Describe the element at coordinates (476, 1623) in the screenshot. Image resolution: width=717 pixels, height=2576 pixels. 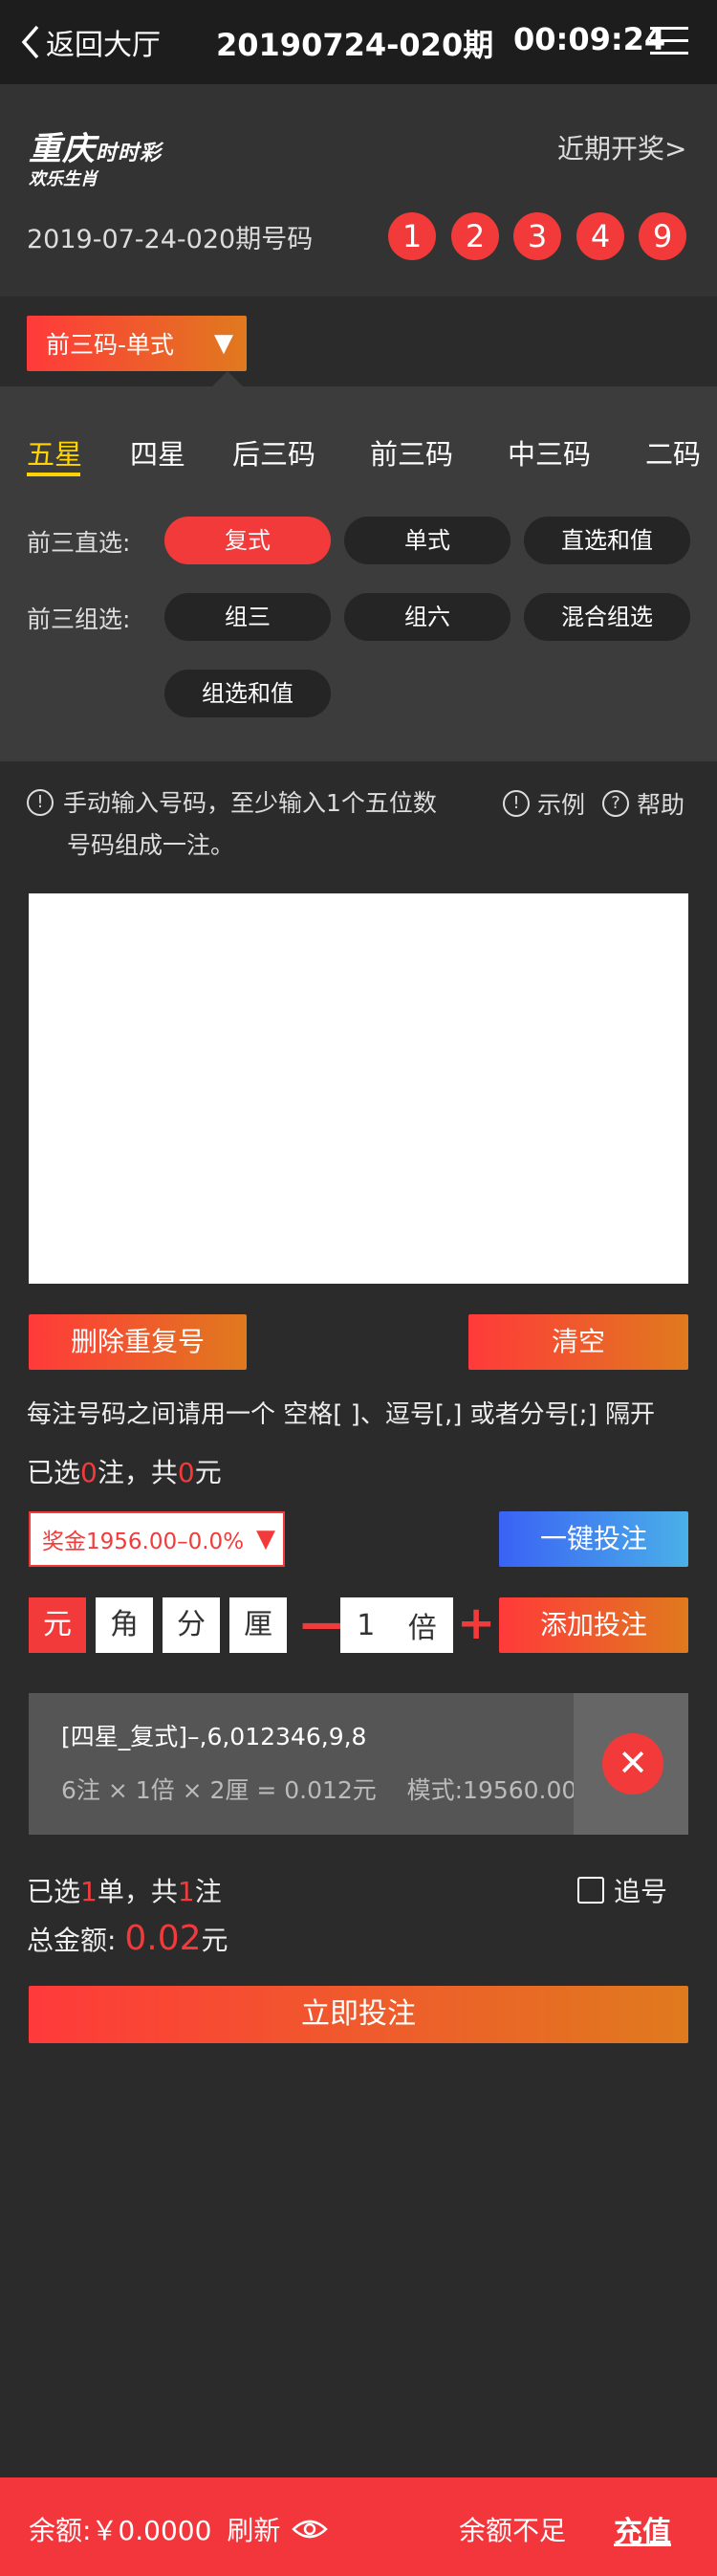
I see `increase-multiplier-button: +` at that location.